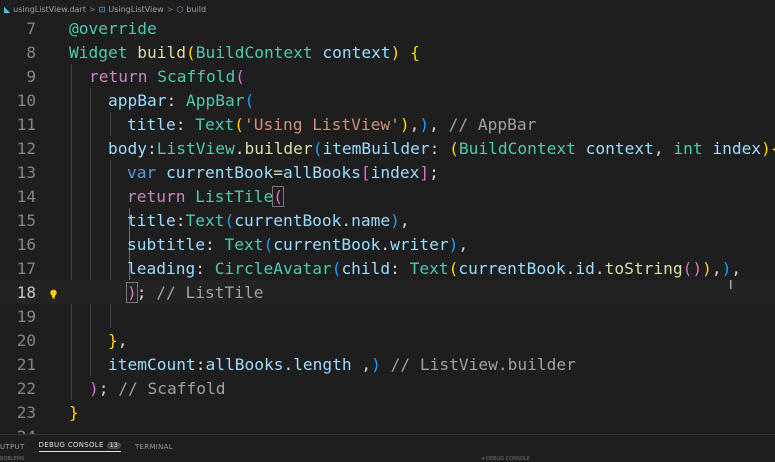 Image resolution: width=775 pixels, height=462 pixels. What do you see at coordinates (283, 172) in the screenshot?
I see `code-text: var currentBook=allBooks[index];` at bounding box center [283, 172].